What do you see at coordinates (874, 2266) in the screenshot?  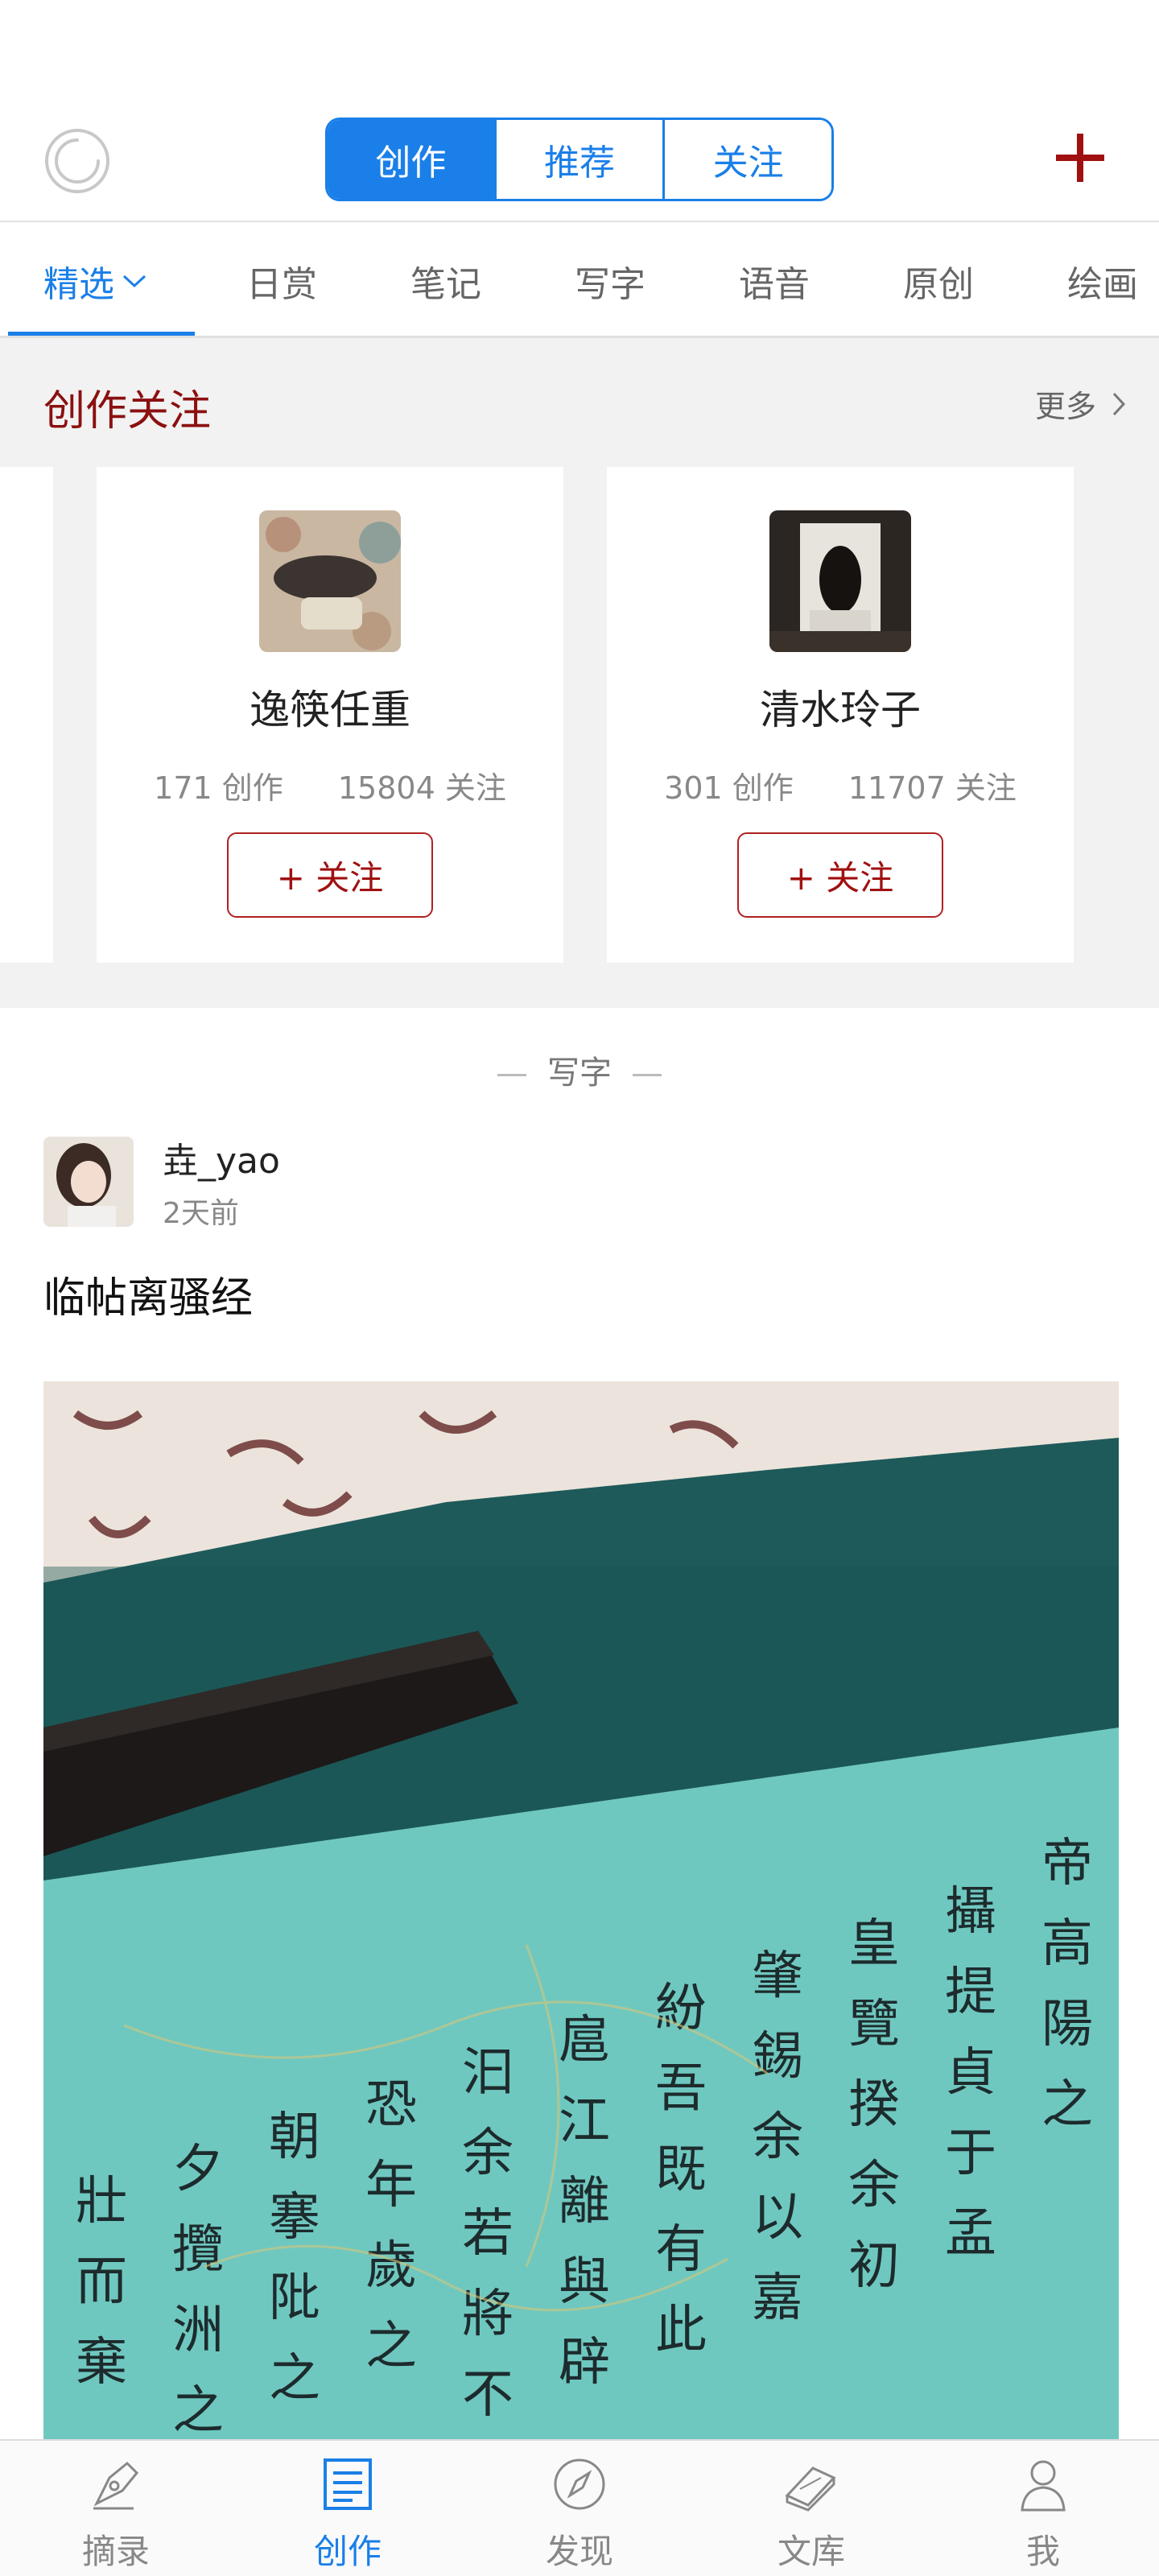 I see `svg-text: 初` at bounding box center [874, 2266].